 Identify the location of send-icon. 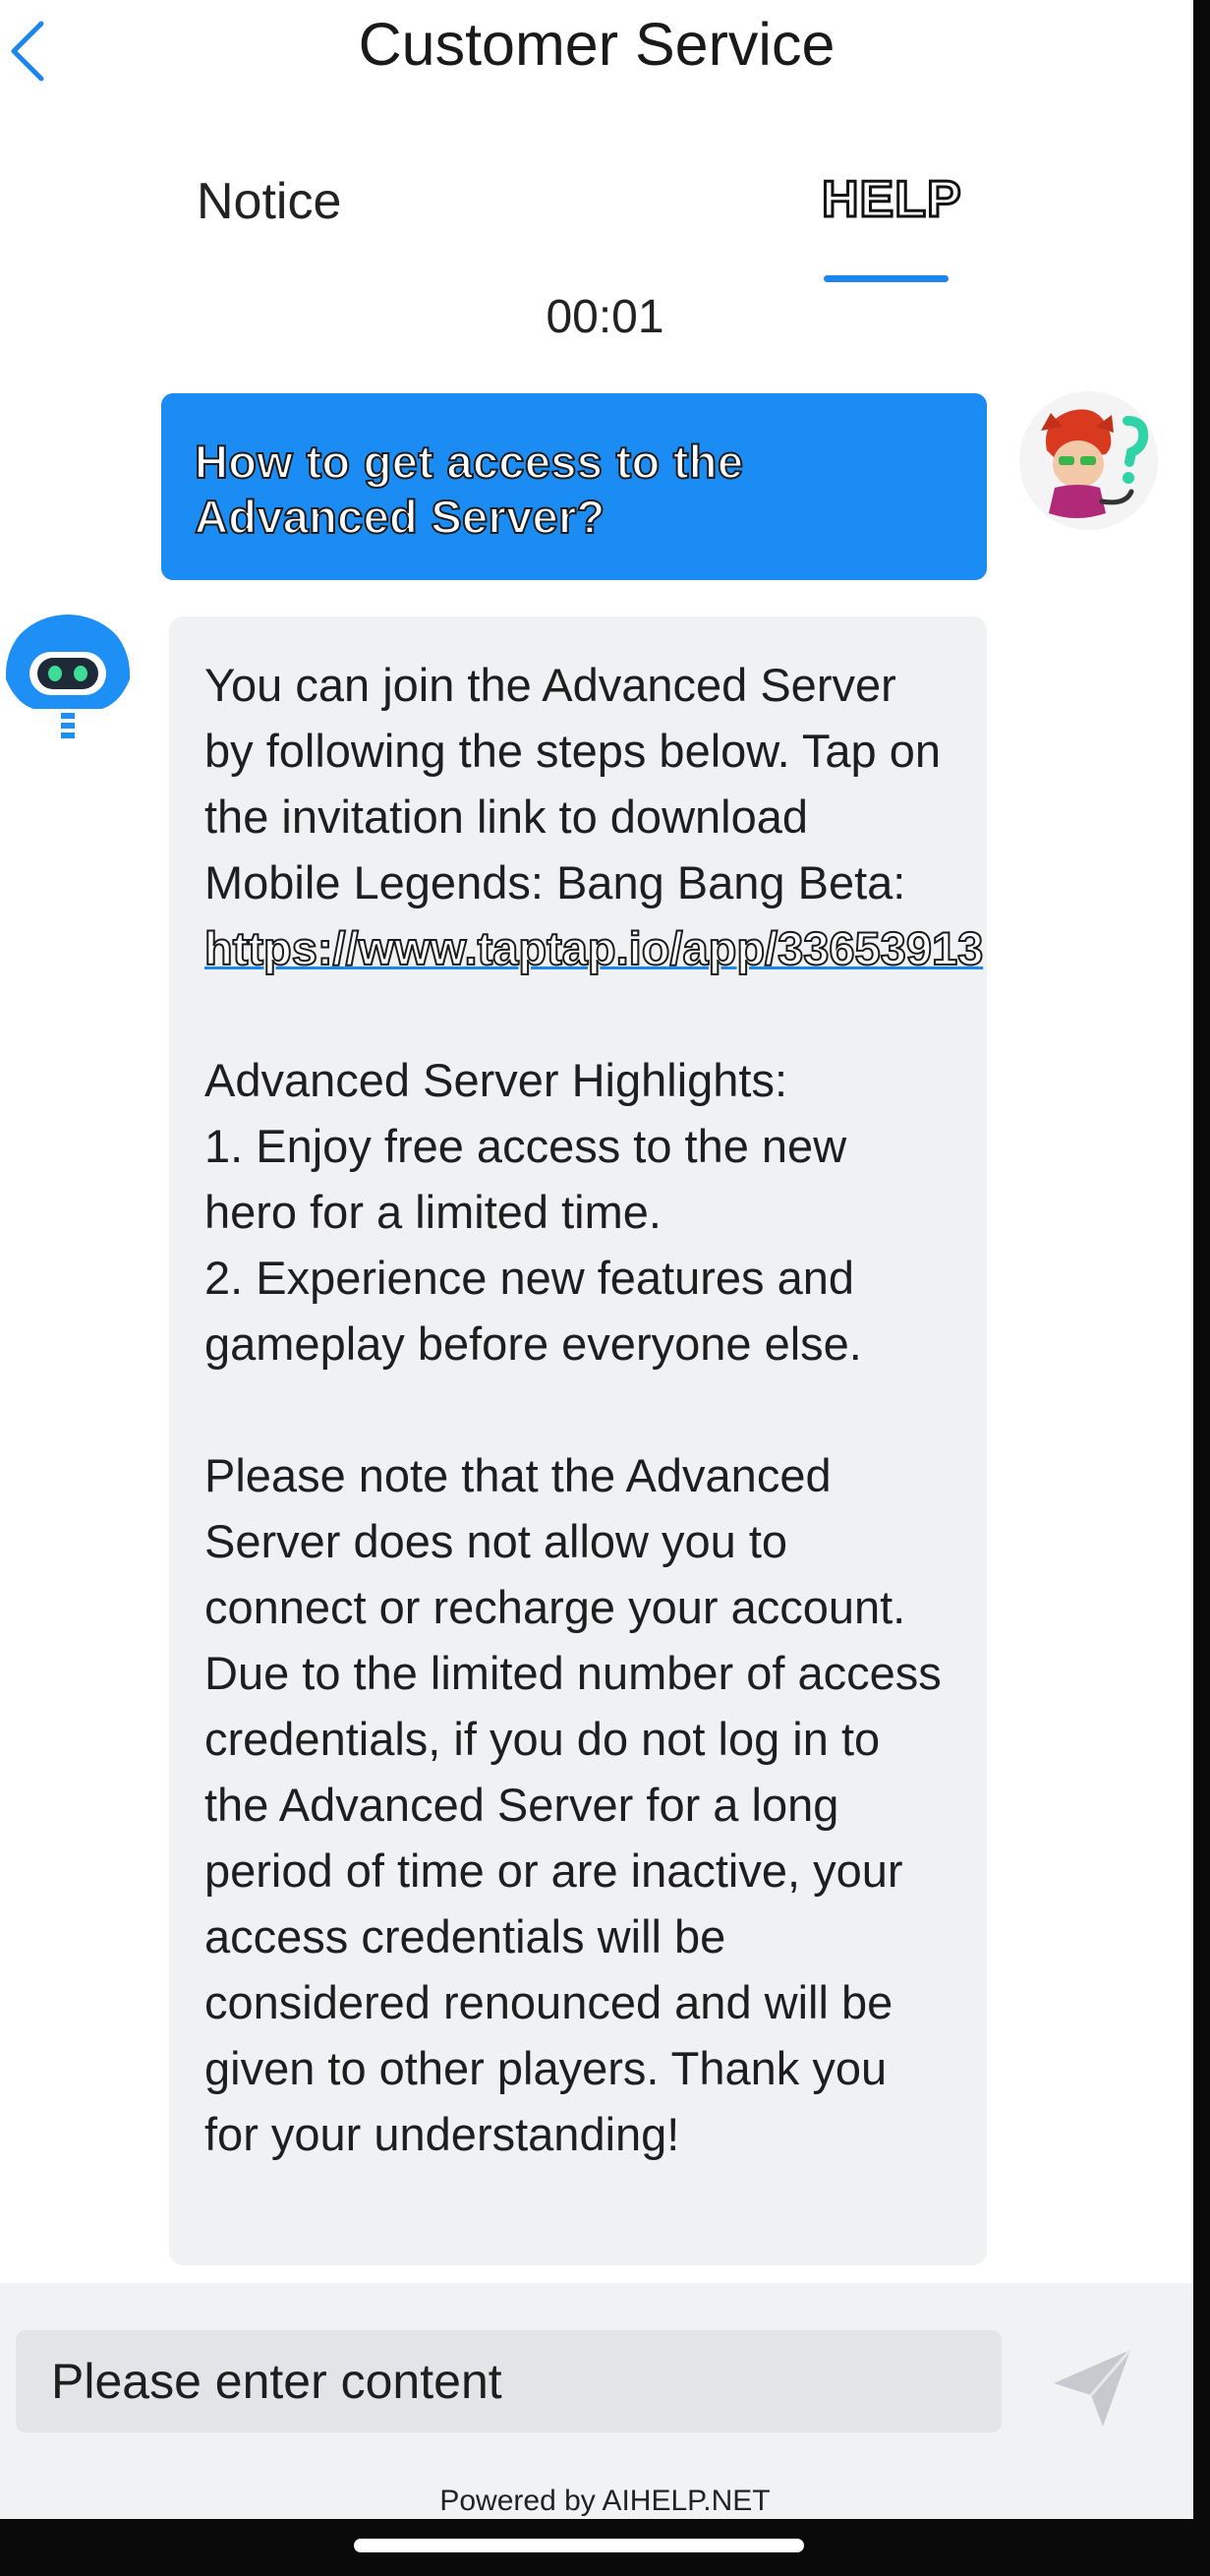
(1093, 2388).